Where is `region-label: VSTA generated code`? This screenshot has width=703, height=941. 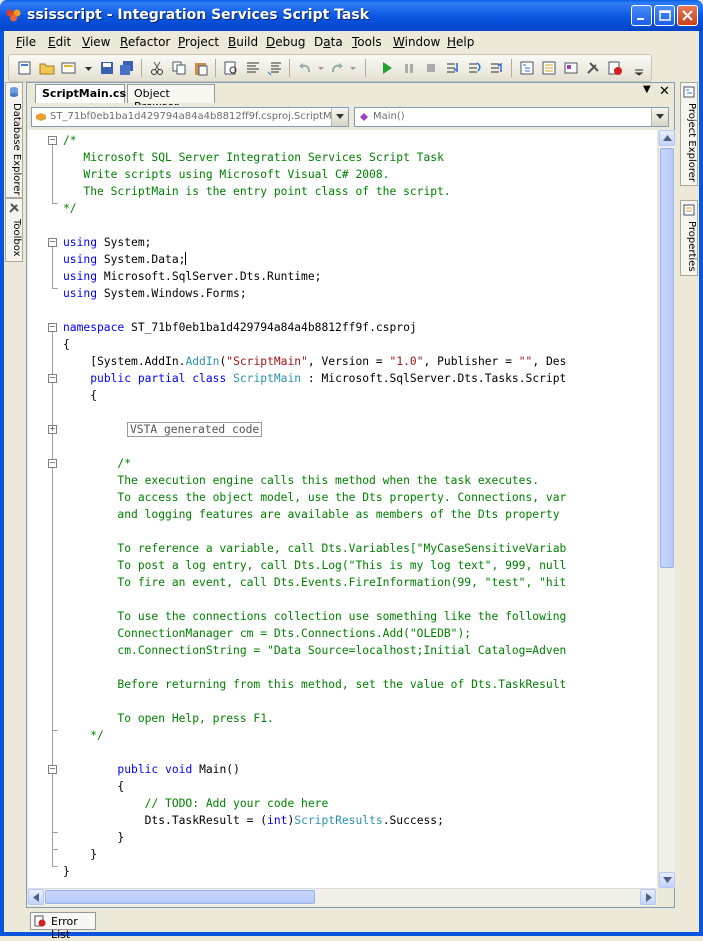 region-label: VSTA generated code is located at coordinates (195, 429).